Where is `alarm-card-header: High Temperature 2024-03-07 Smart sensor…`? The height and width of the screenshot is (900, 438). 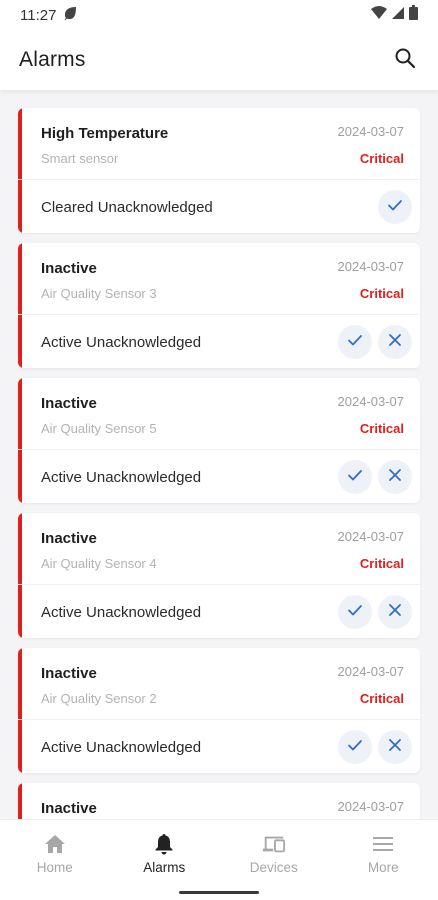 alarm-card-header: High Temperature 2024-03-07 Smart sensor… is located at coordinates (219, 144).